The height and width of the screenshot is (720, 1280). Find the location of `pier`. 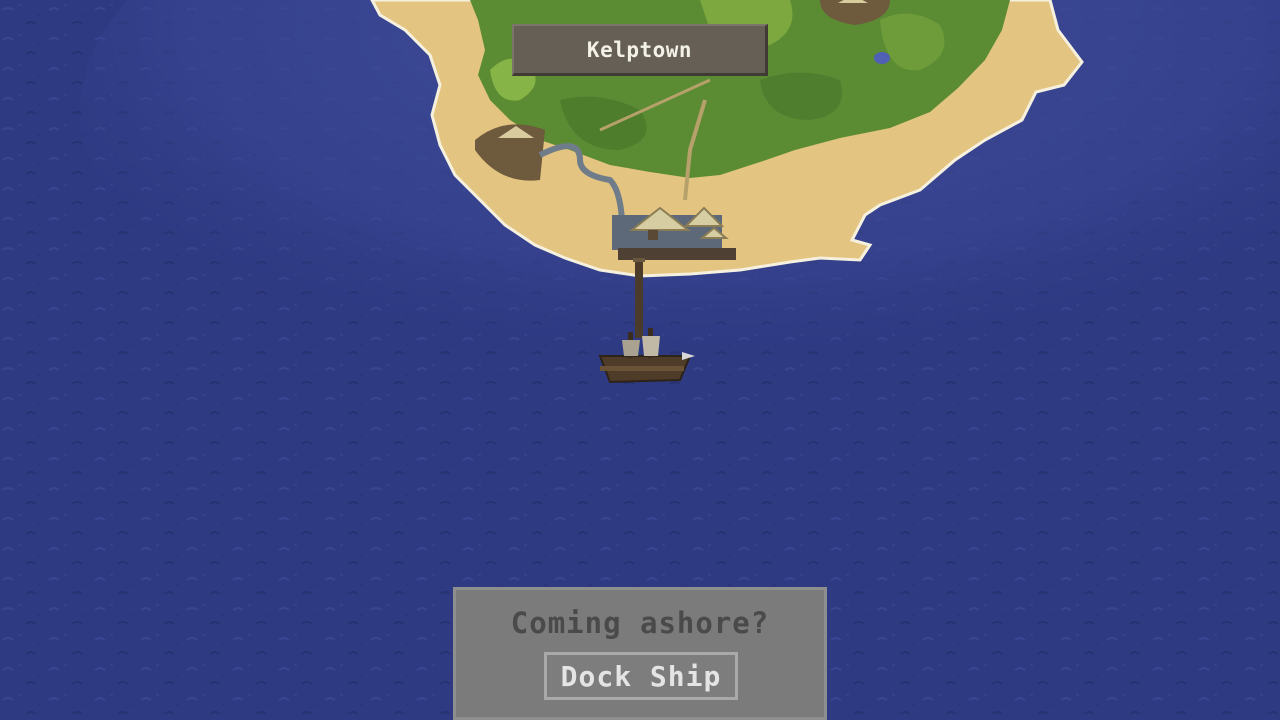

pier is located at coordinates (639, 298).